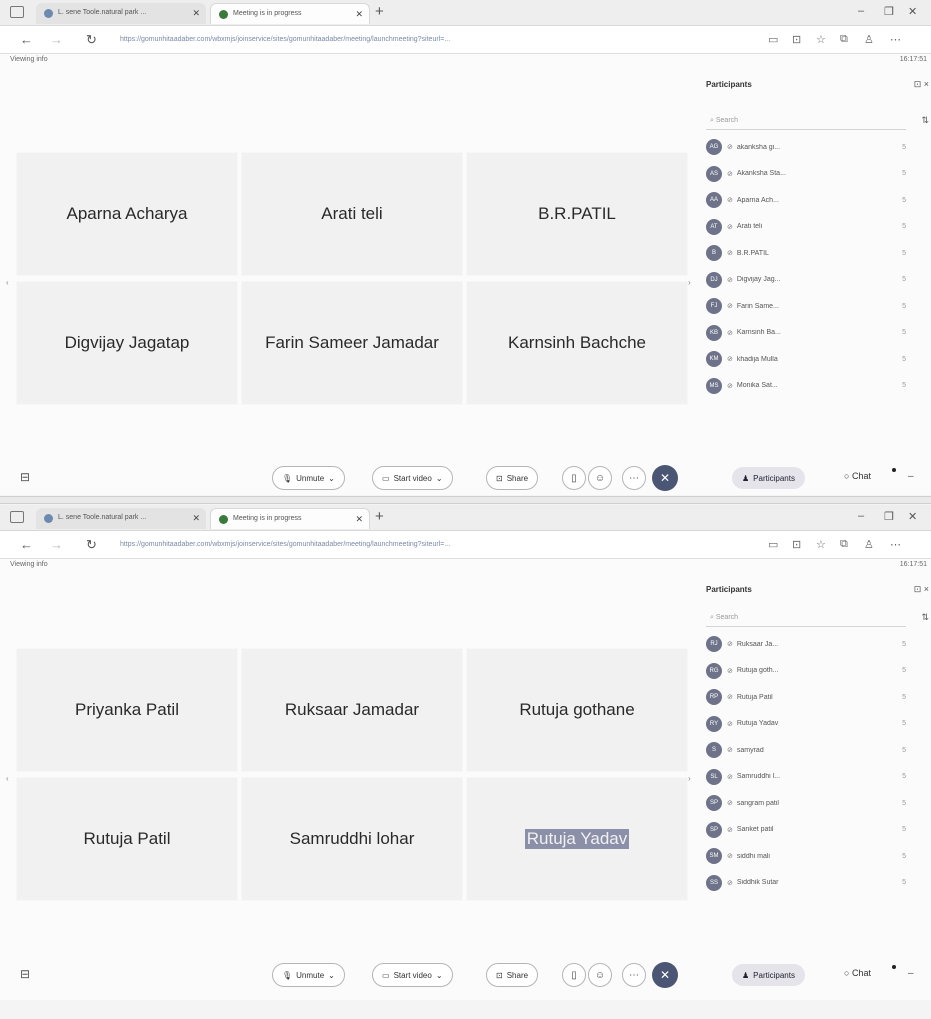  I want to click on participant-row: B ⊘ B.R.PATIL 5, so click(806, 253).